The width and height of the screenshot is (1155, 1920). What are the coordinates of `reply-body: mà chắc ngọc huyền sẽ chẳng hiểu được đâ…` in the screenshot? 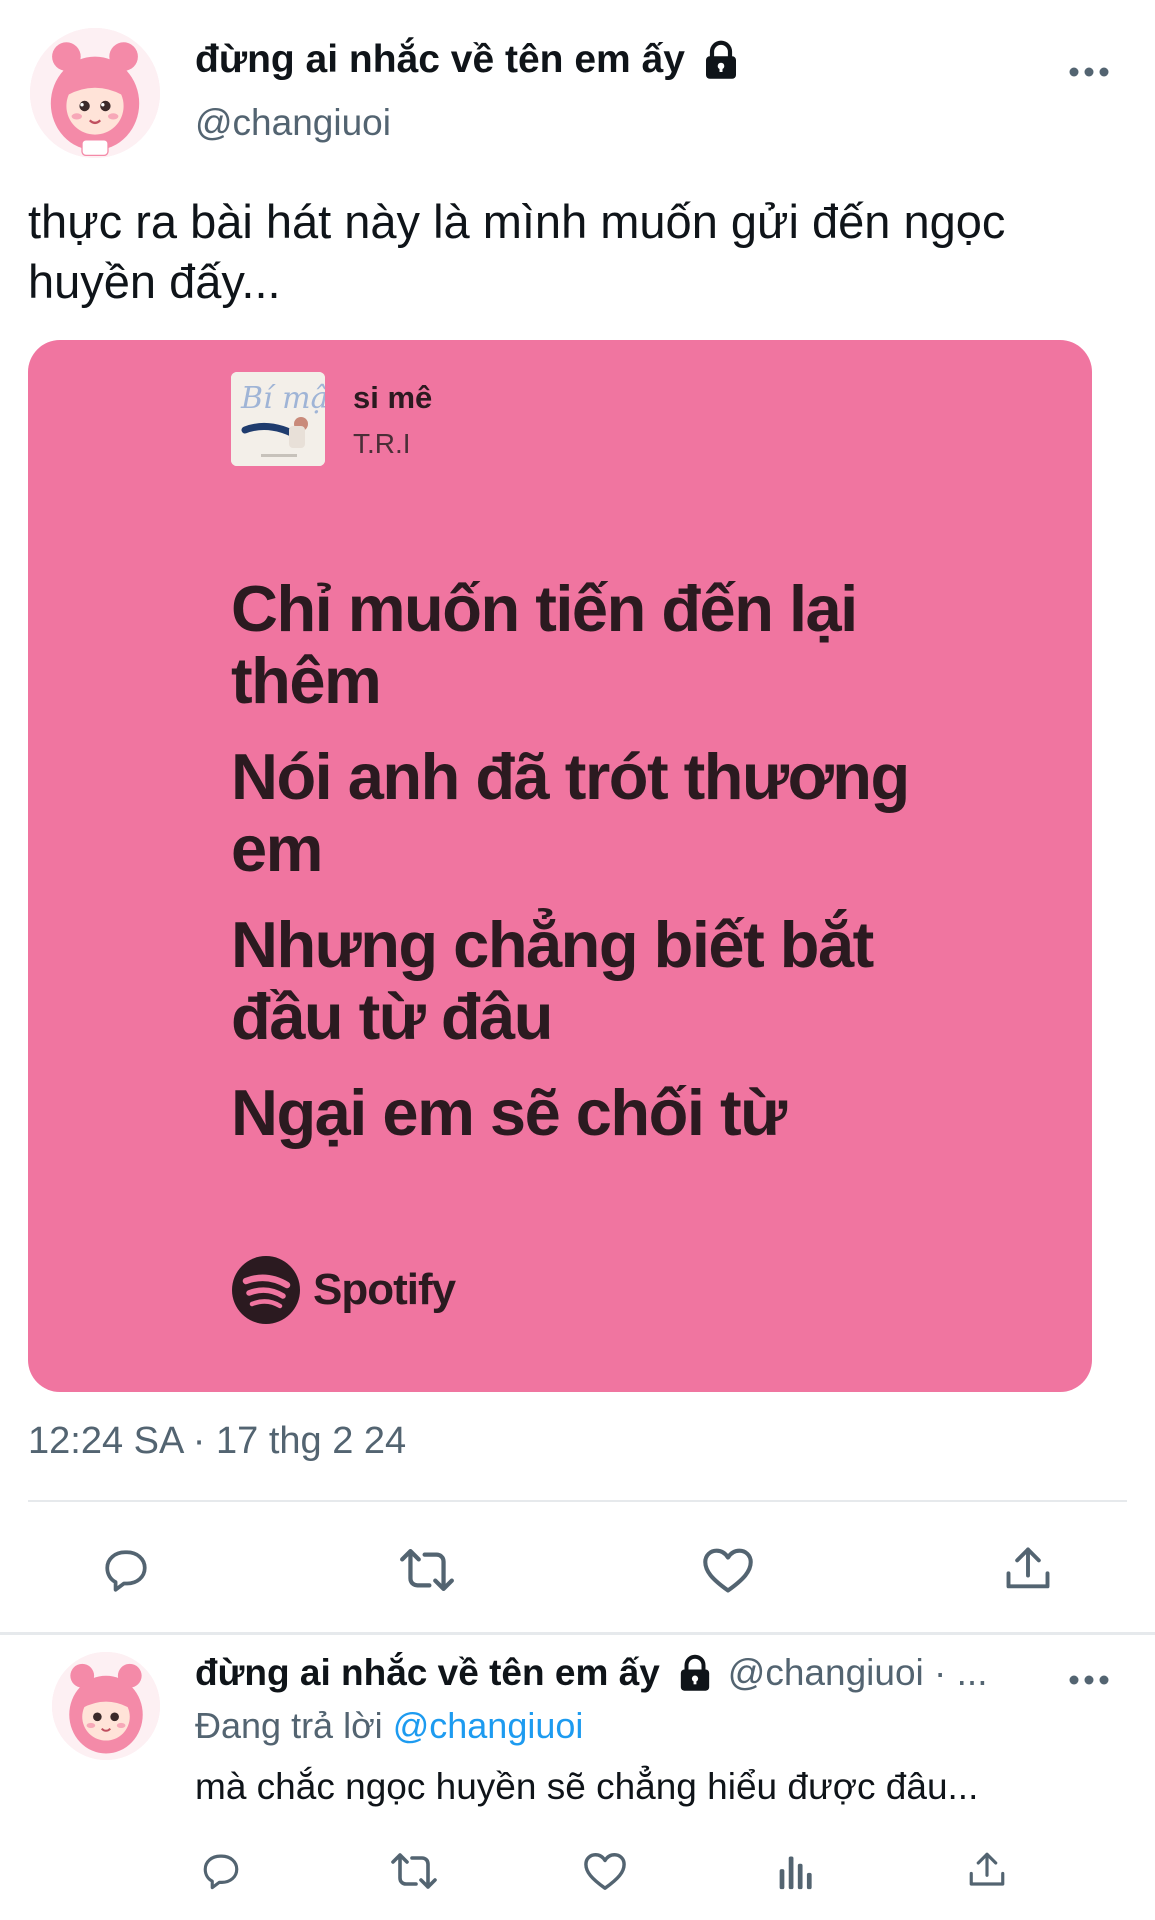 It's located at (587, 1786).